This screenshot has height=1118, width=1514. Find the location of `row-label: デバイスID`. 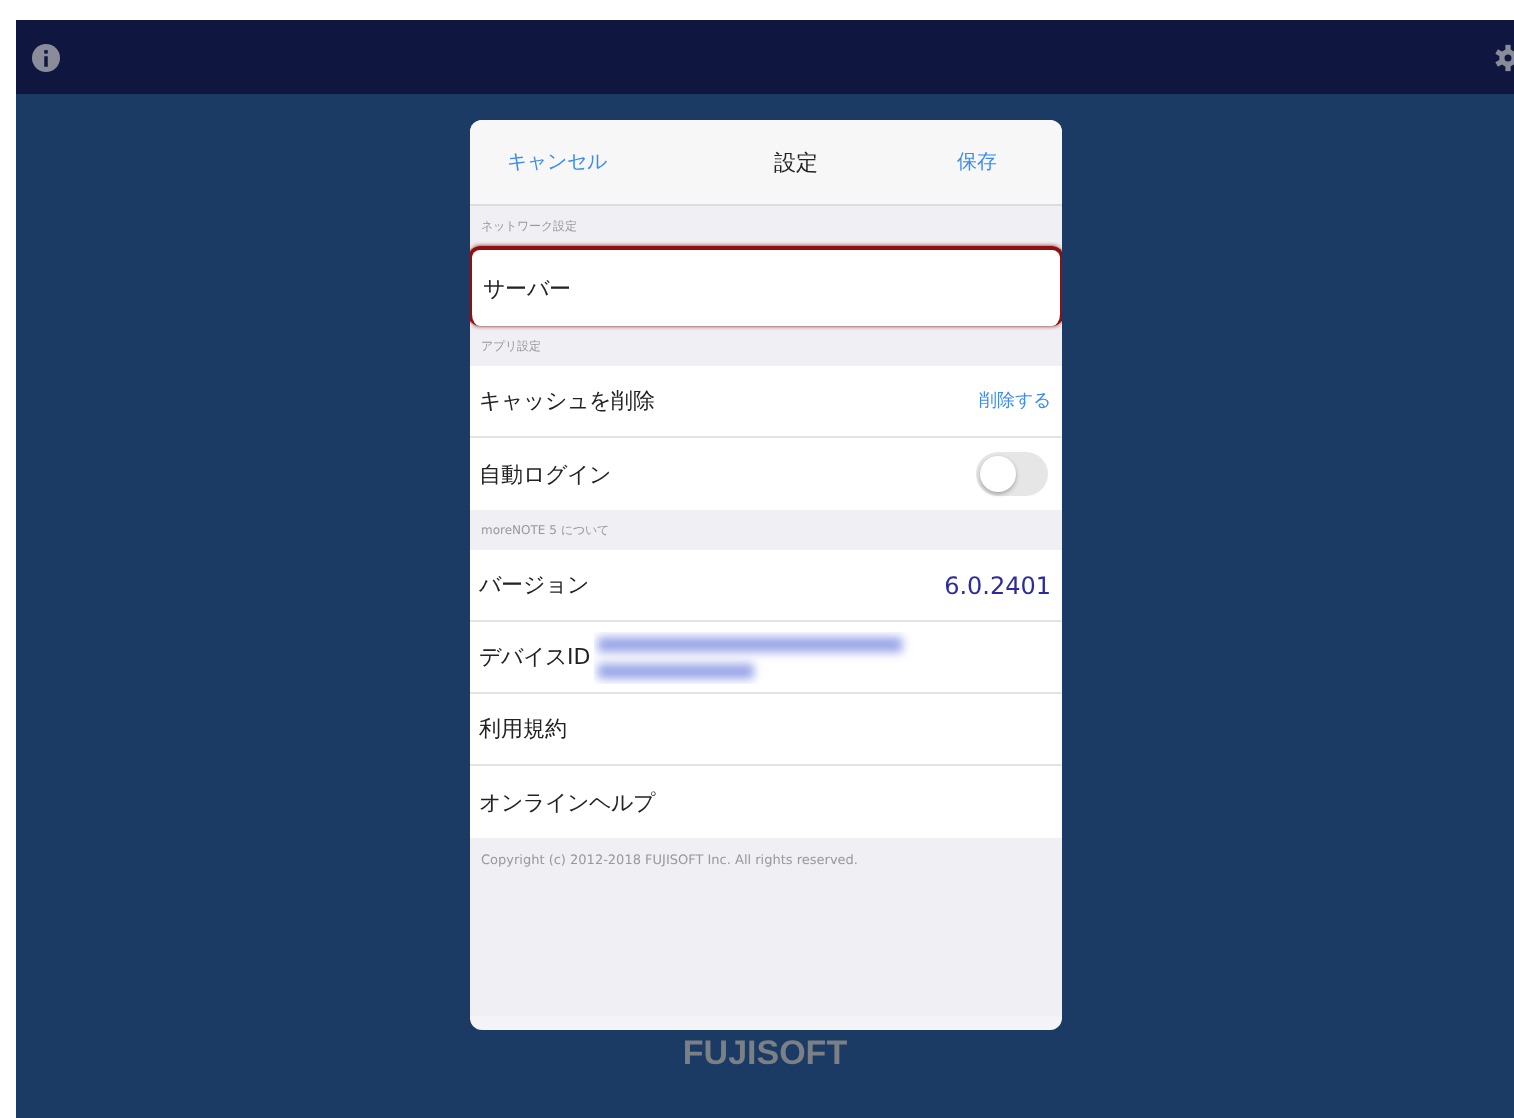

row-label: デバイスID is located at coordinates (535, 657).